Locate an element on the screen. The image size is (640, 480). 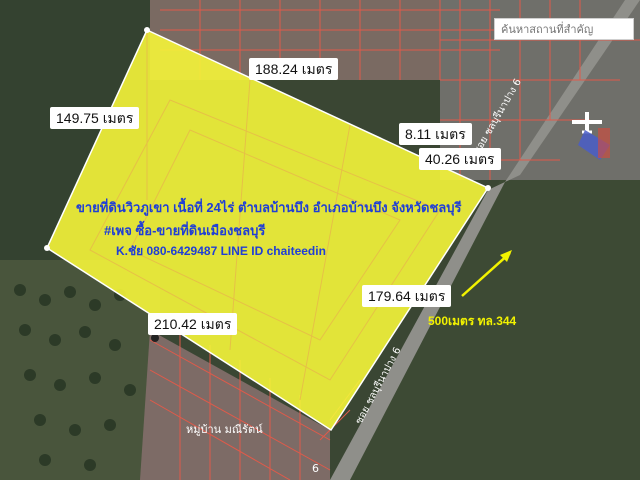
left-edge-measurement: 149.75 เมตร is located at coordinates (95, 118).